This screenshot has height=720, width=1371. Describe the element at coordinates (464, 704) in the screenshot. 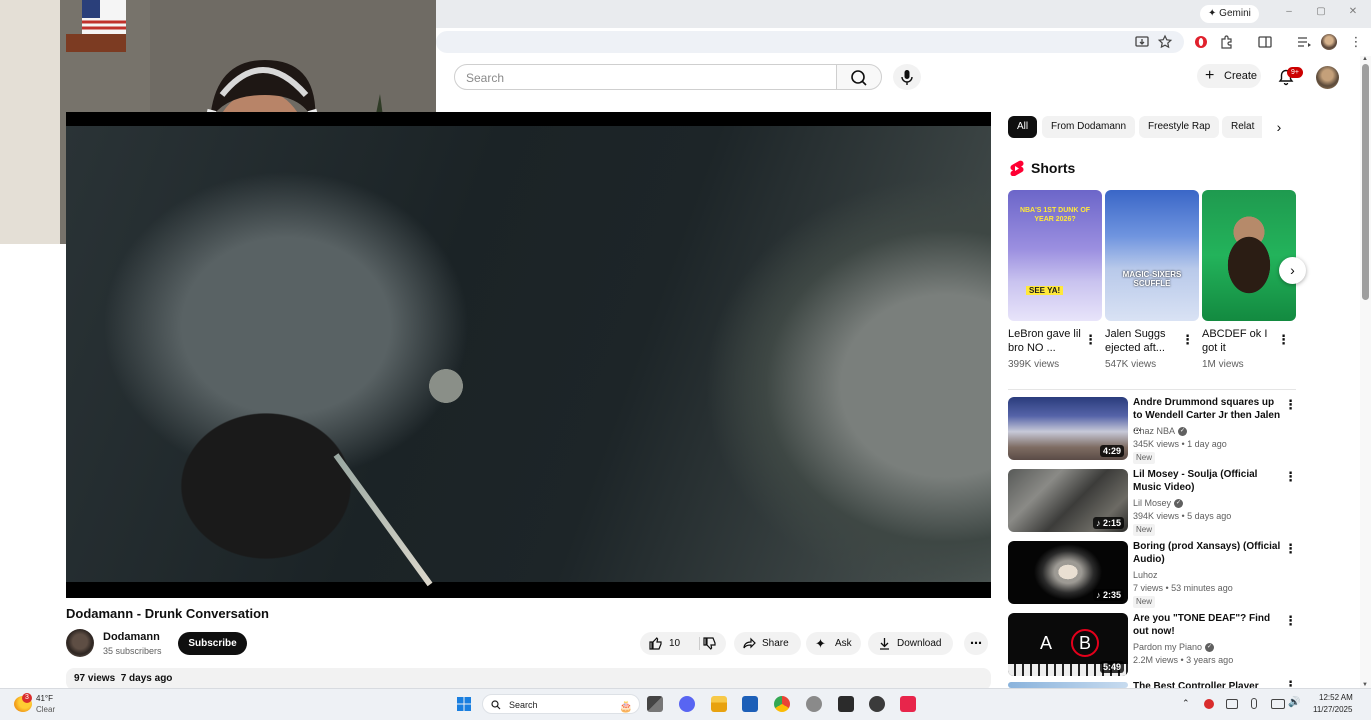

I see `windows-start-icon` at that location.